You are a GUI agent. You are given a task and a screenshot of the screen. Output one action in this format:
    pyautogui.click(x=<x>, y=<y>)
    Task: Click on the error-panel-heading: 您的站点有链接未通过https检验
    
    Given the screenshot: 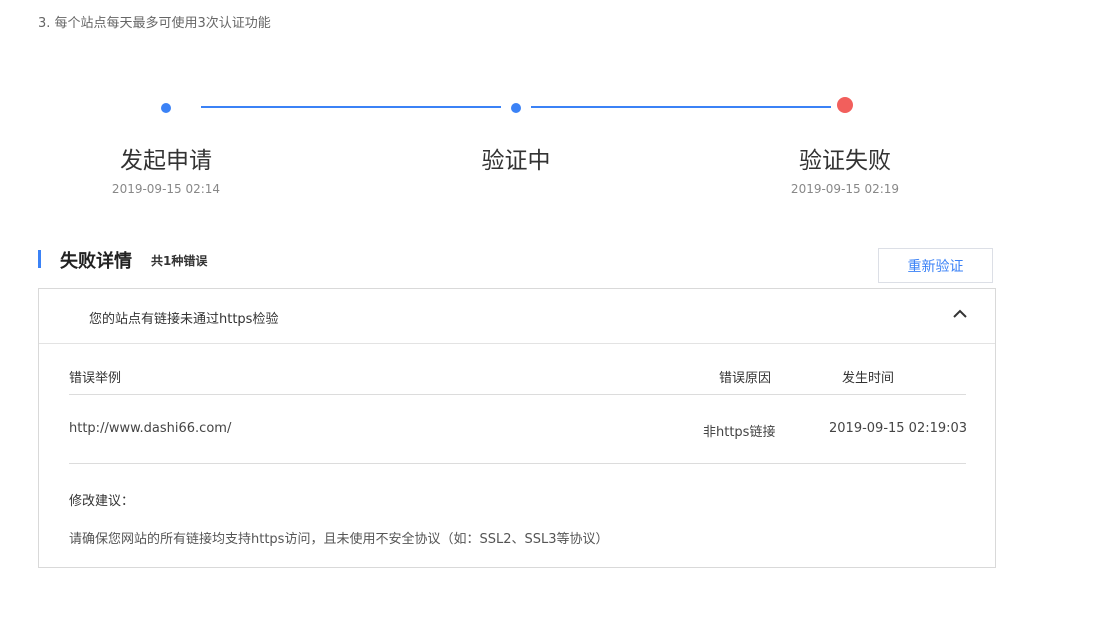 What is the action you would take?
    pyautogui.click(x=184, y=319)
    